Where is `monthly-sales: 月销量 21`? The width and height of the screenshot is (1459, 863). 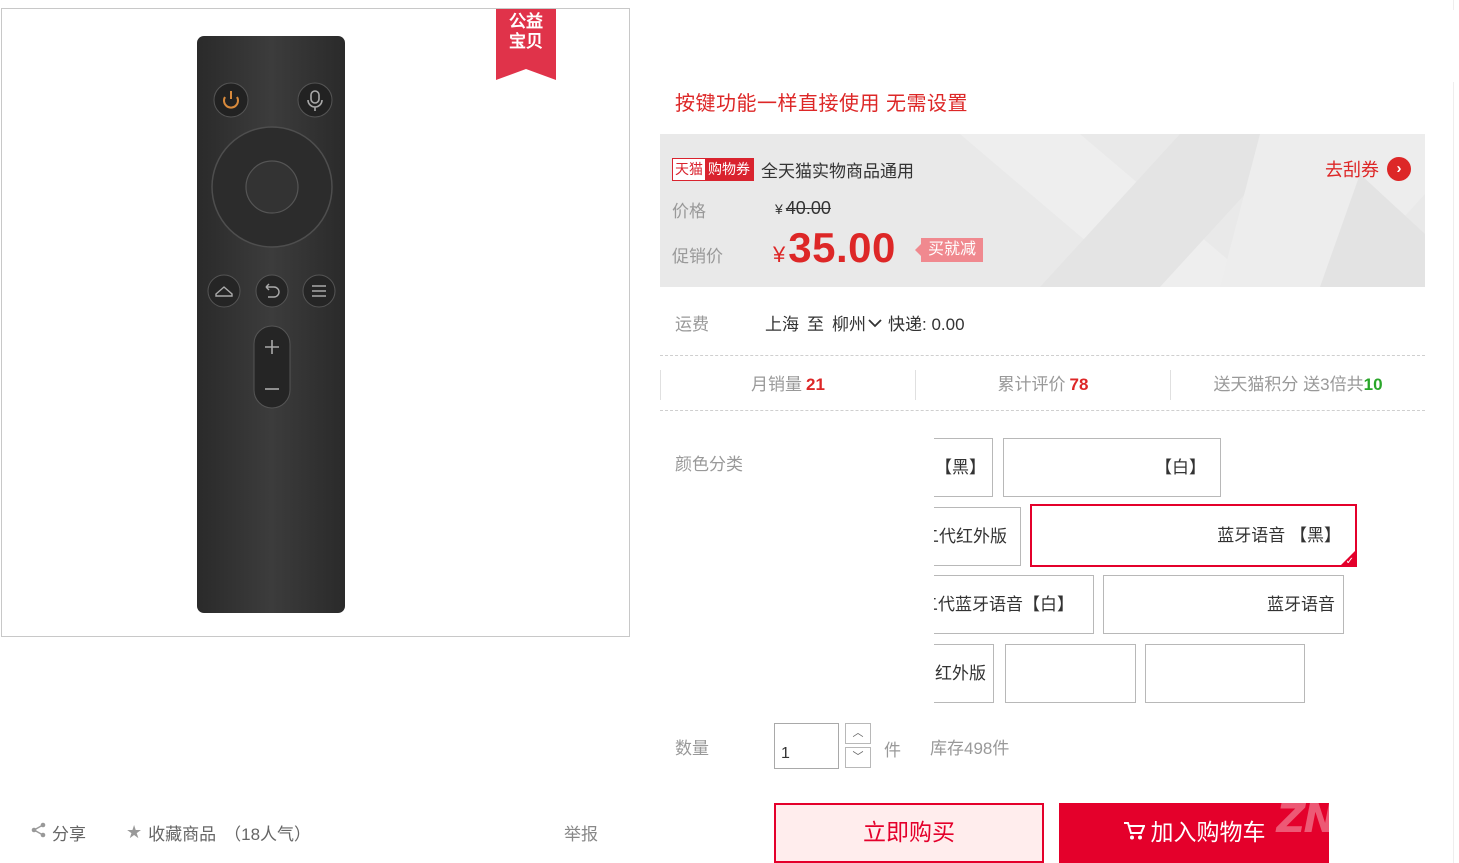
monthly-sales: 月销量 21 is located at coordinates (787, 385).